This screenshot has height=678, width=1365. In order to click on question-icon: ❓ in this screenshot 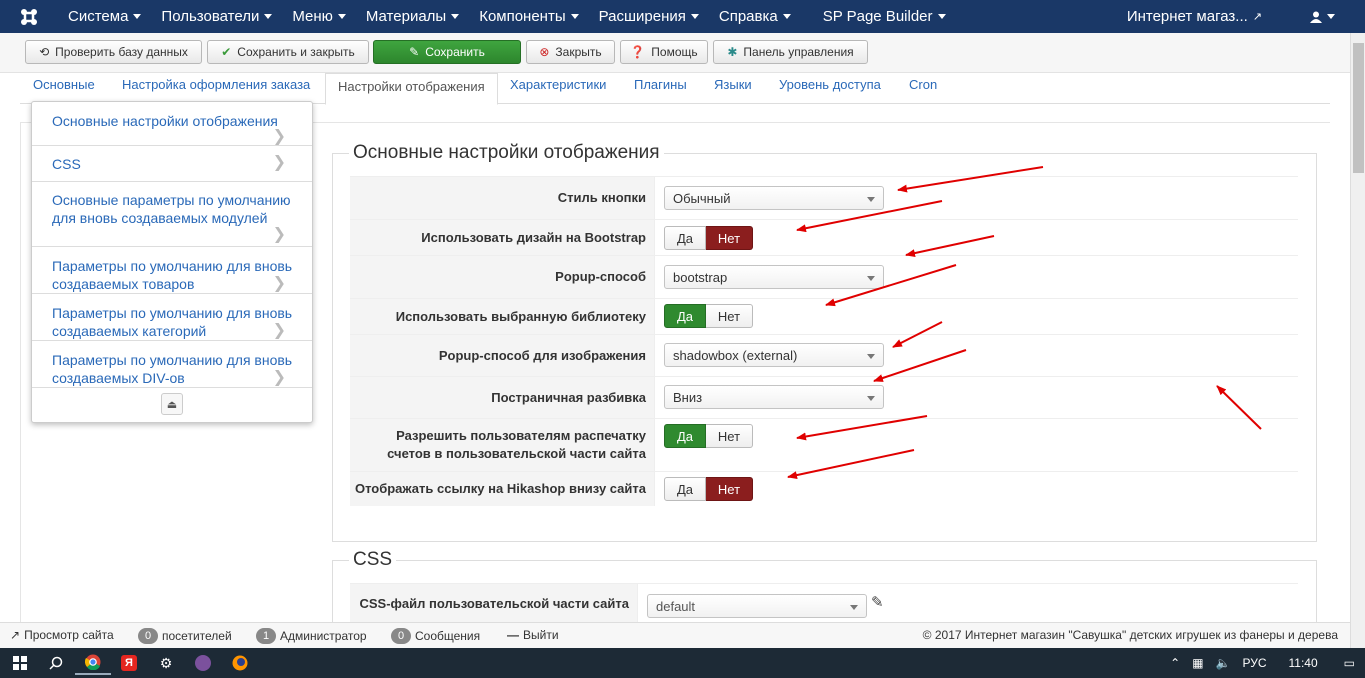, I will do `click(638, 52)`.